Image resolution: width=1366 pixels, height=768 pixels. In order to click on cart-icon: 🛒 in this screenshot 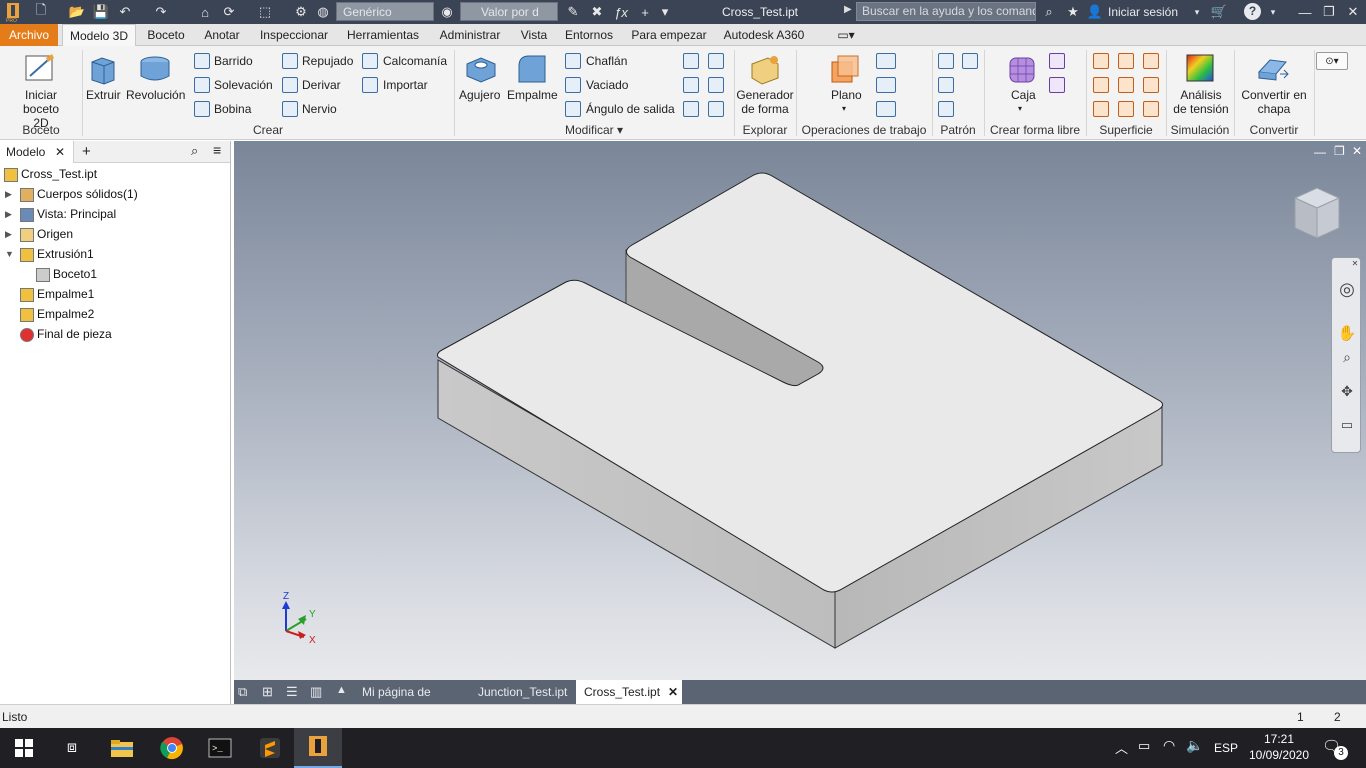, I will do `click(1219, 12)`.